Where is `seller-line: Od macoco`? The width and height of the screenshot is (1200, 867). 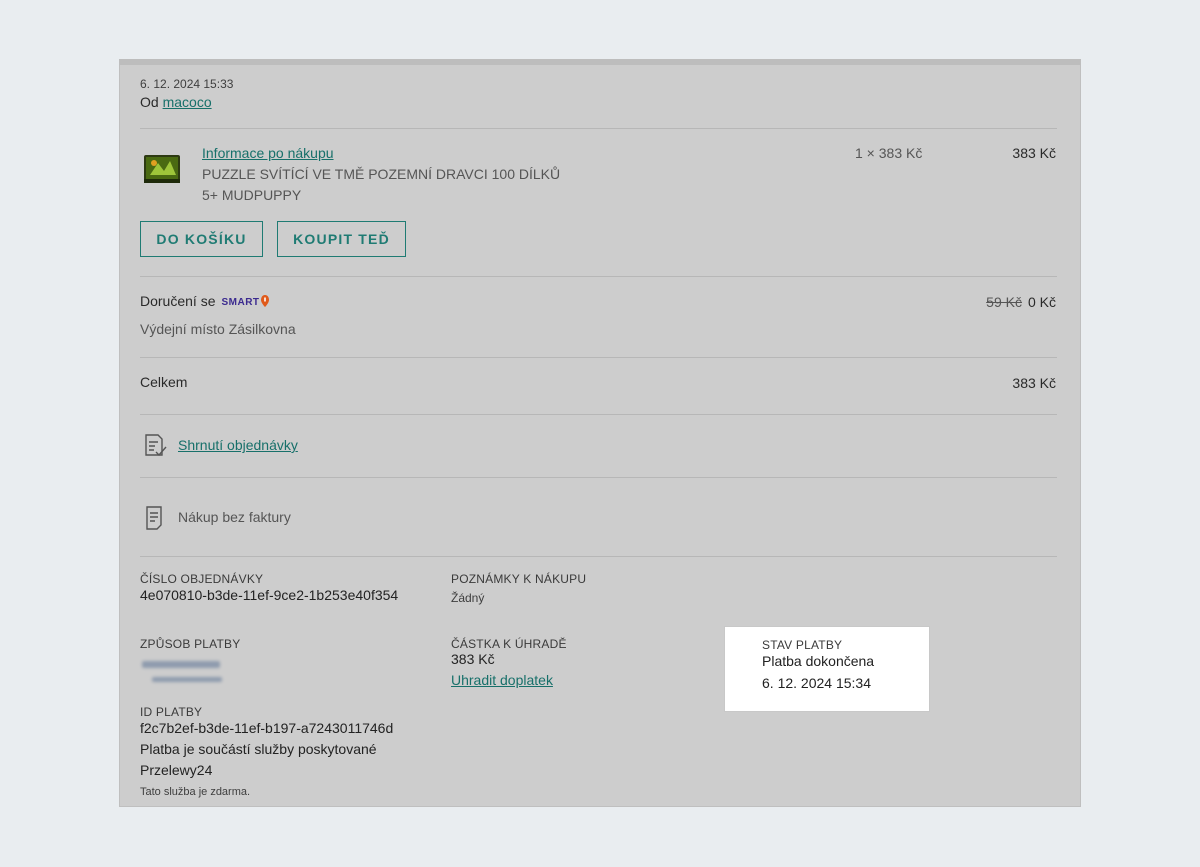
seller-line: Od macoco is located at coordinates (176, 102).